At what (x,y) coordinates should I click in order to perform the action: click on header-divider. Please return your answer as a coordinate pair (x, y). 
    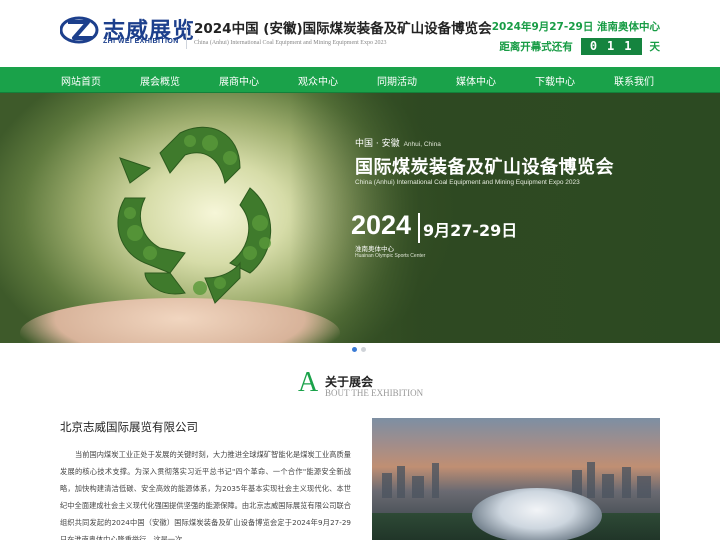
    Looking at the image, I should click on (186, 34).